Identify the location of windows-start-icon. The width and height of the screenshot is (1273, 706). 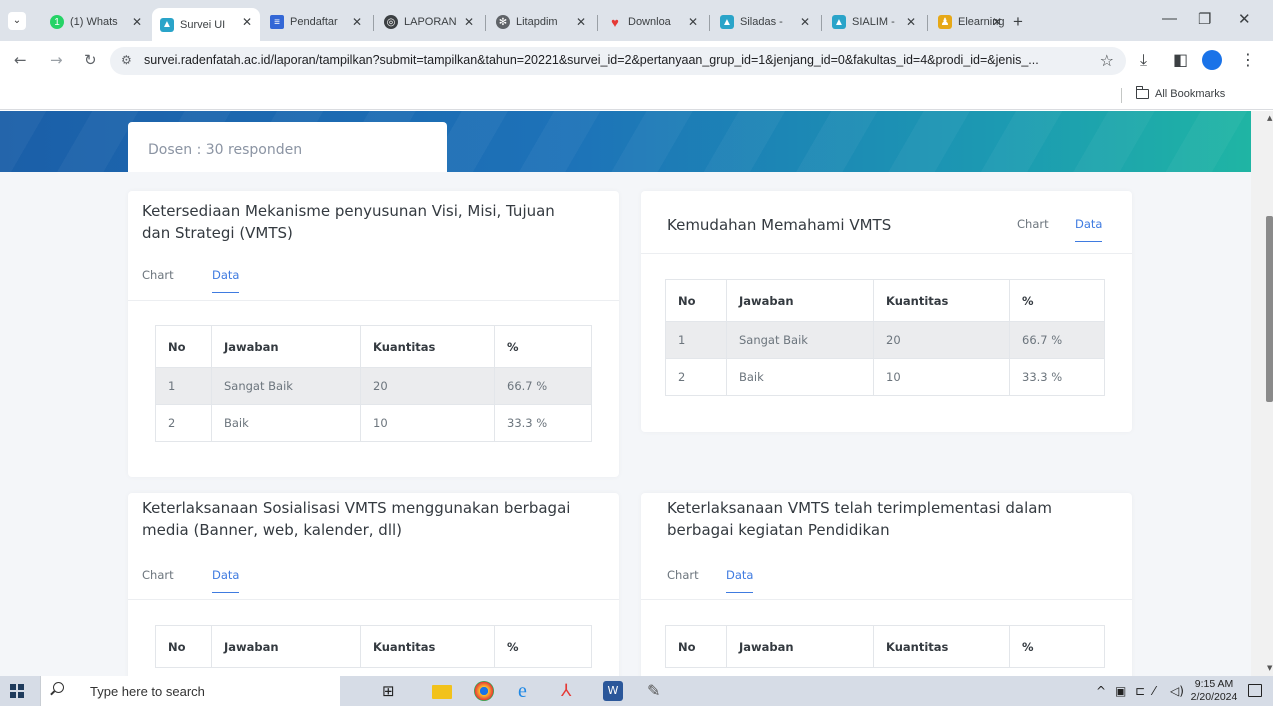
(17, 691).